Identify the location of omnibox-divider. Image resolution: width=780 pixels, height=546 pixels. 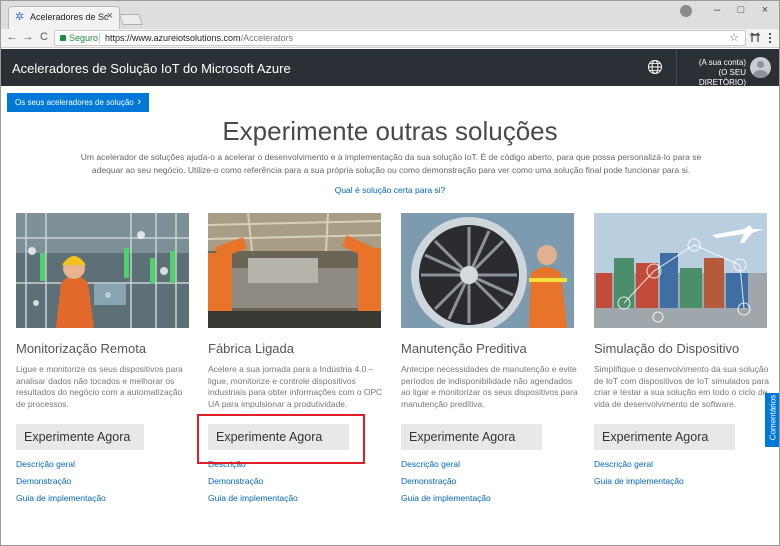
(99, 38).